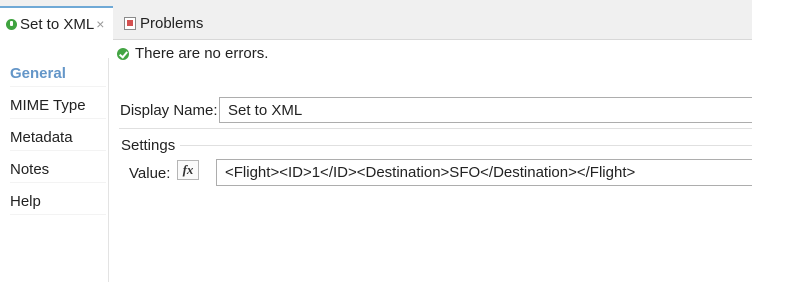 The height and width of the screenshot is (282, 809). What do you see at coordinates (58, 172) in the screenshot?
I see `sidebar-item-notes: Notes` at bounding box center [58, 172].